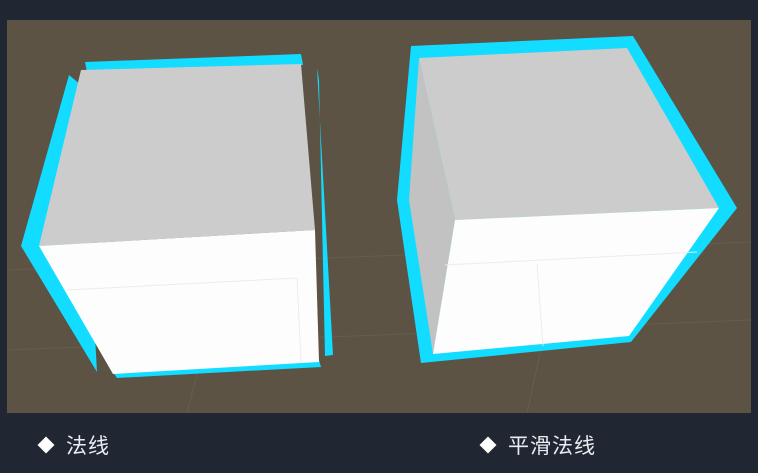  I want to click on caption-normals: 法线, so click(73, 444).